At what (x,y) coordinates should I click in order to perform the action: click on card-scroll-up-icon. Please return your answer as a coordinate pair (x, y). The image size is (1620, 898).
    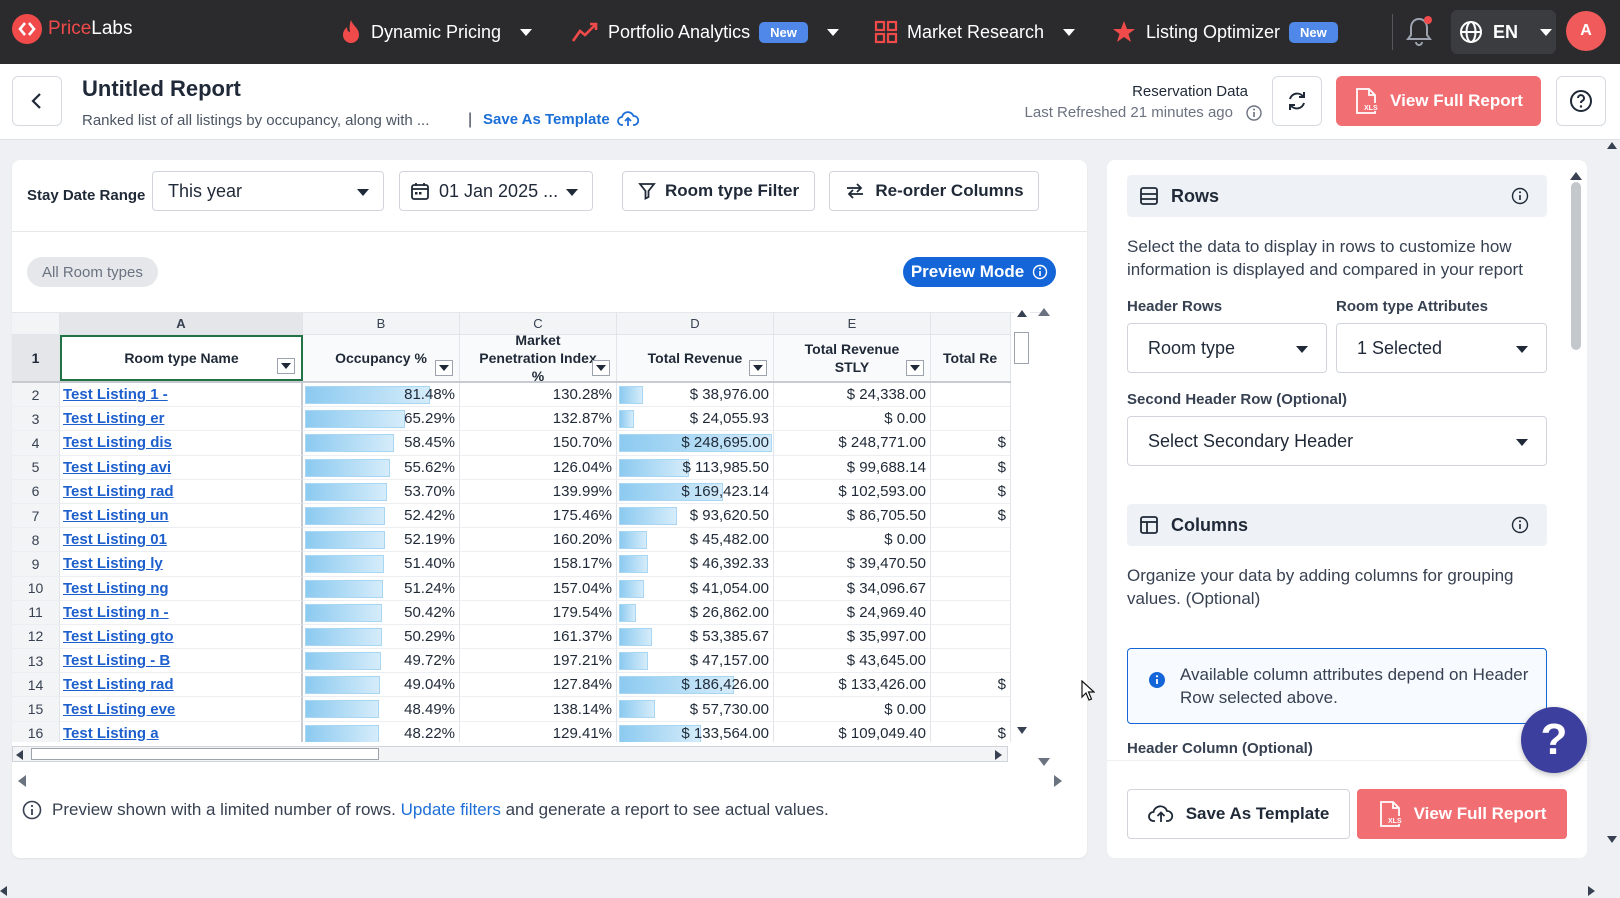
    Looking at the image, I should click on (1044, 312).